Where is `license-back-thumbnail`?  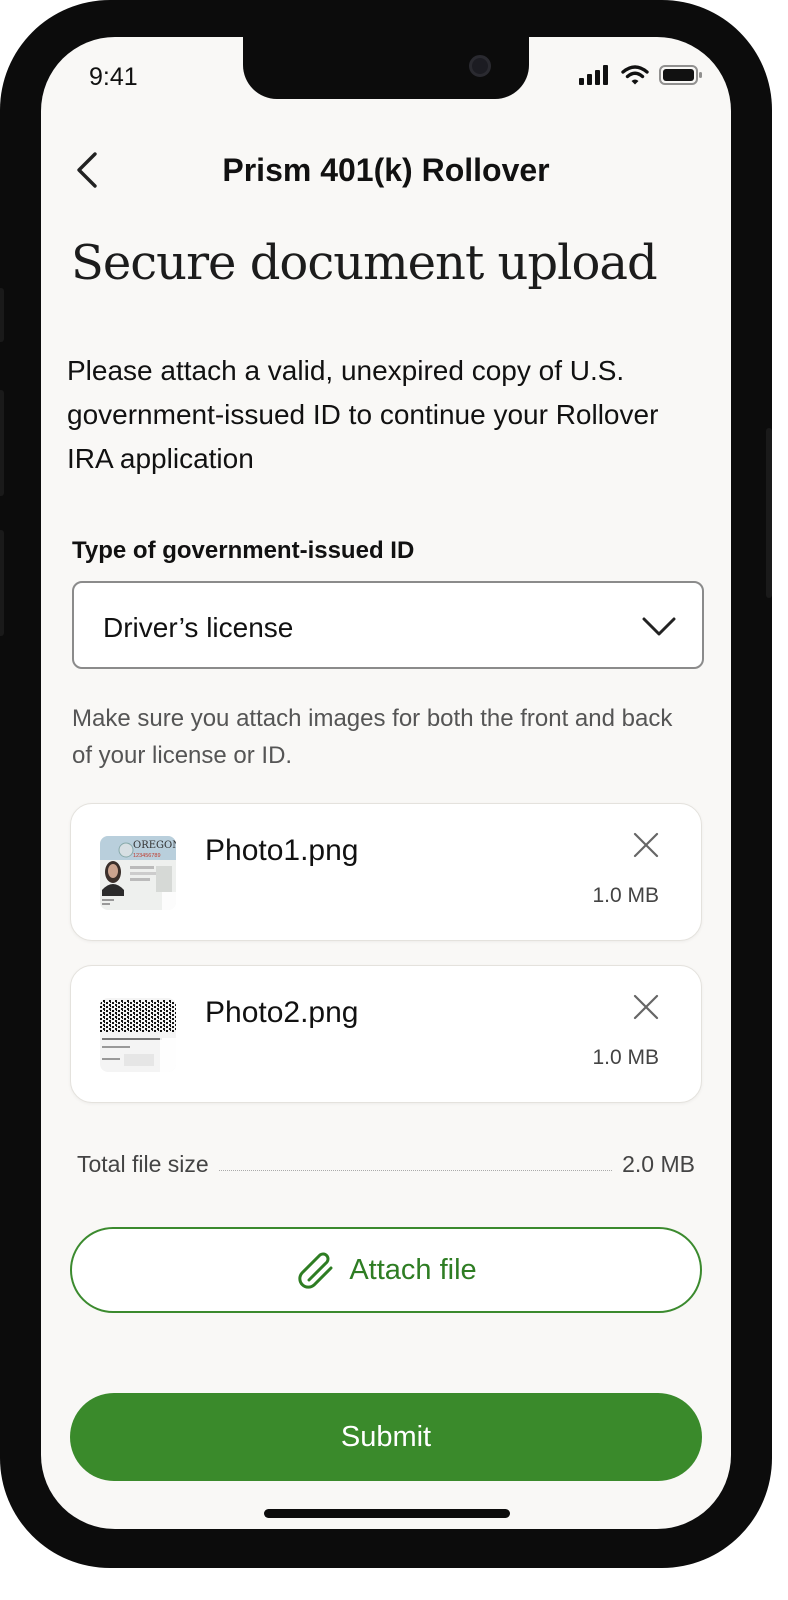 license-back-thumbnail is located at coordinates (138, 1035).